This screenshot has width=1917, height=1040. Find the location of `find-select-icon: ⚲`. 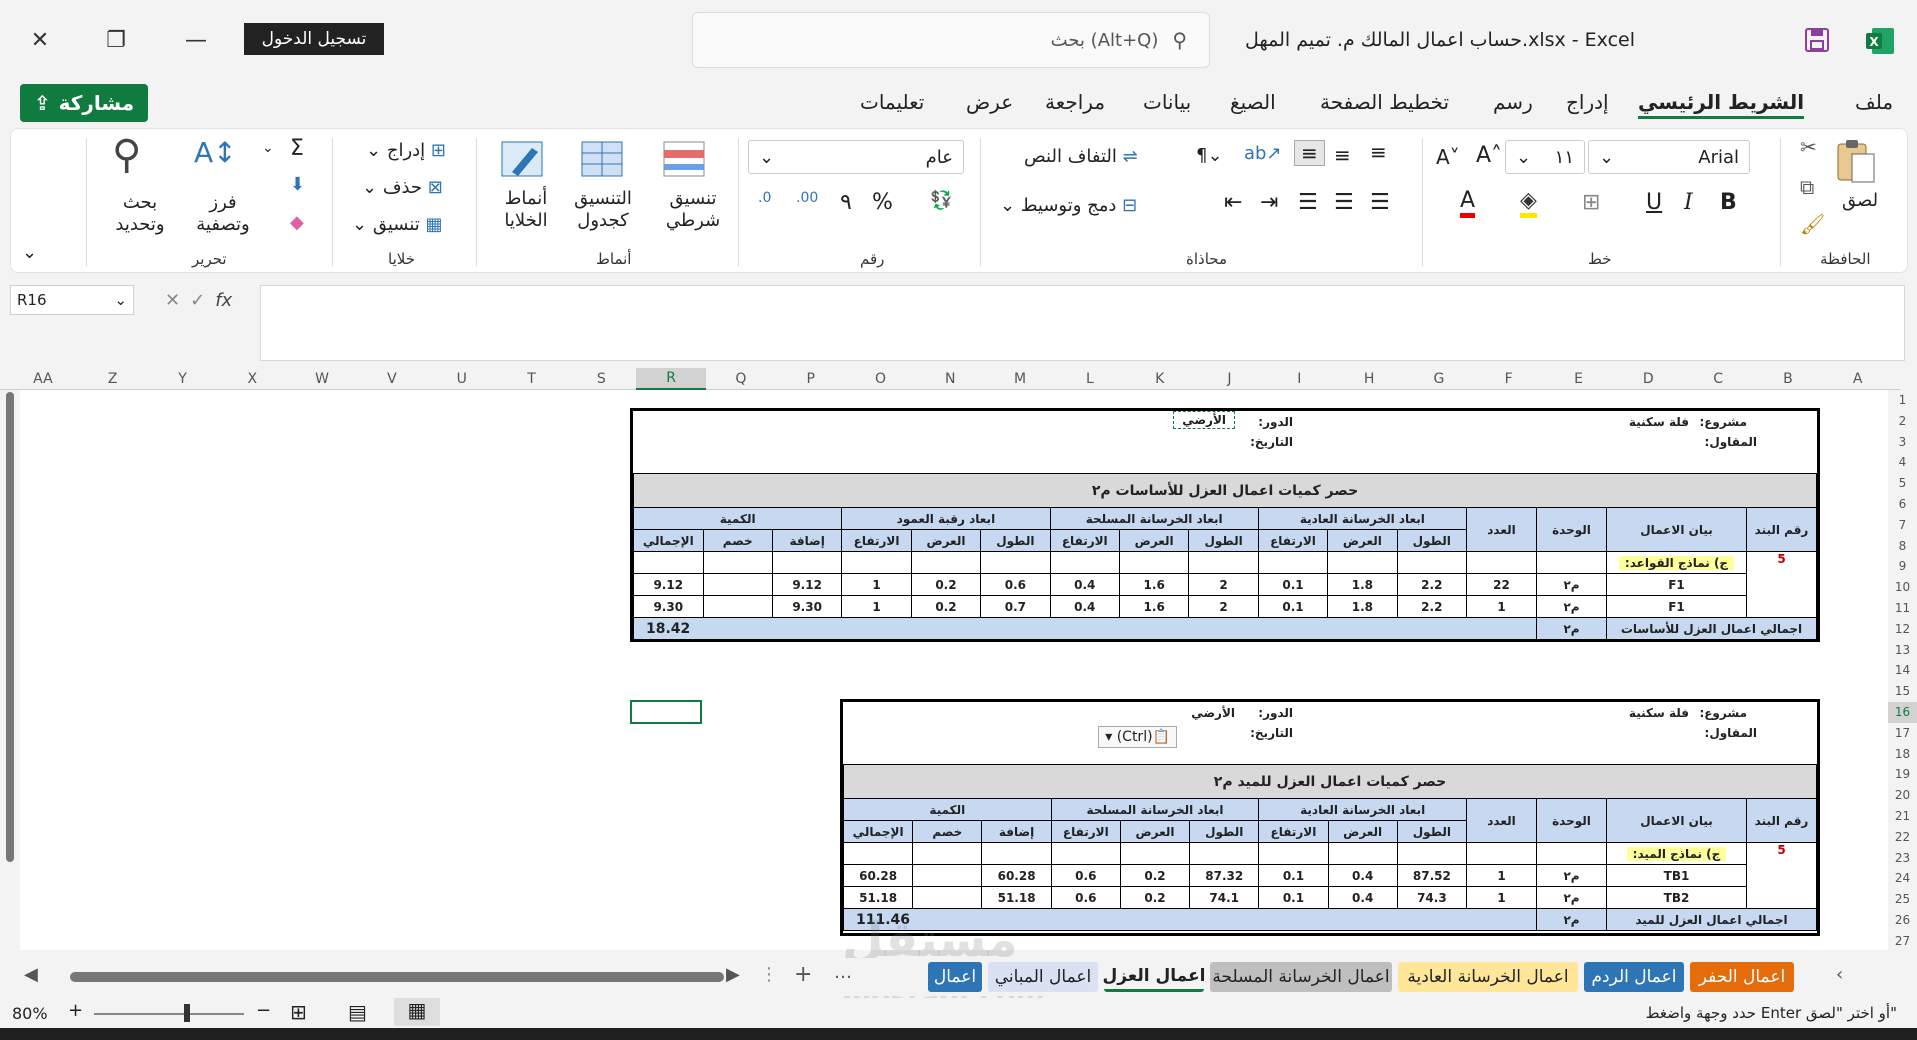

find-select-icon: ⚲ is located at coordinates (126, 155).